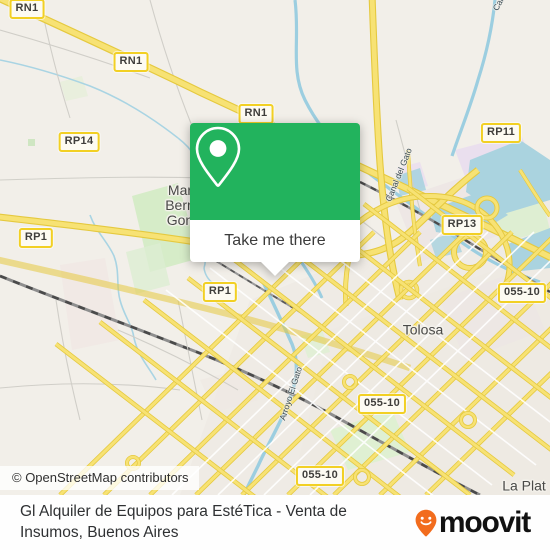 This screenshot has width=550, height=550. What do you see at coordinates (426, 523) in the screenshot?
I see `moovit-pin-icon` at bounding box center [426, 523].